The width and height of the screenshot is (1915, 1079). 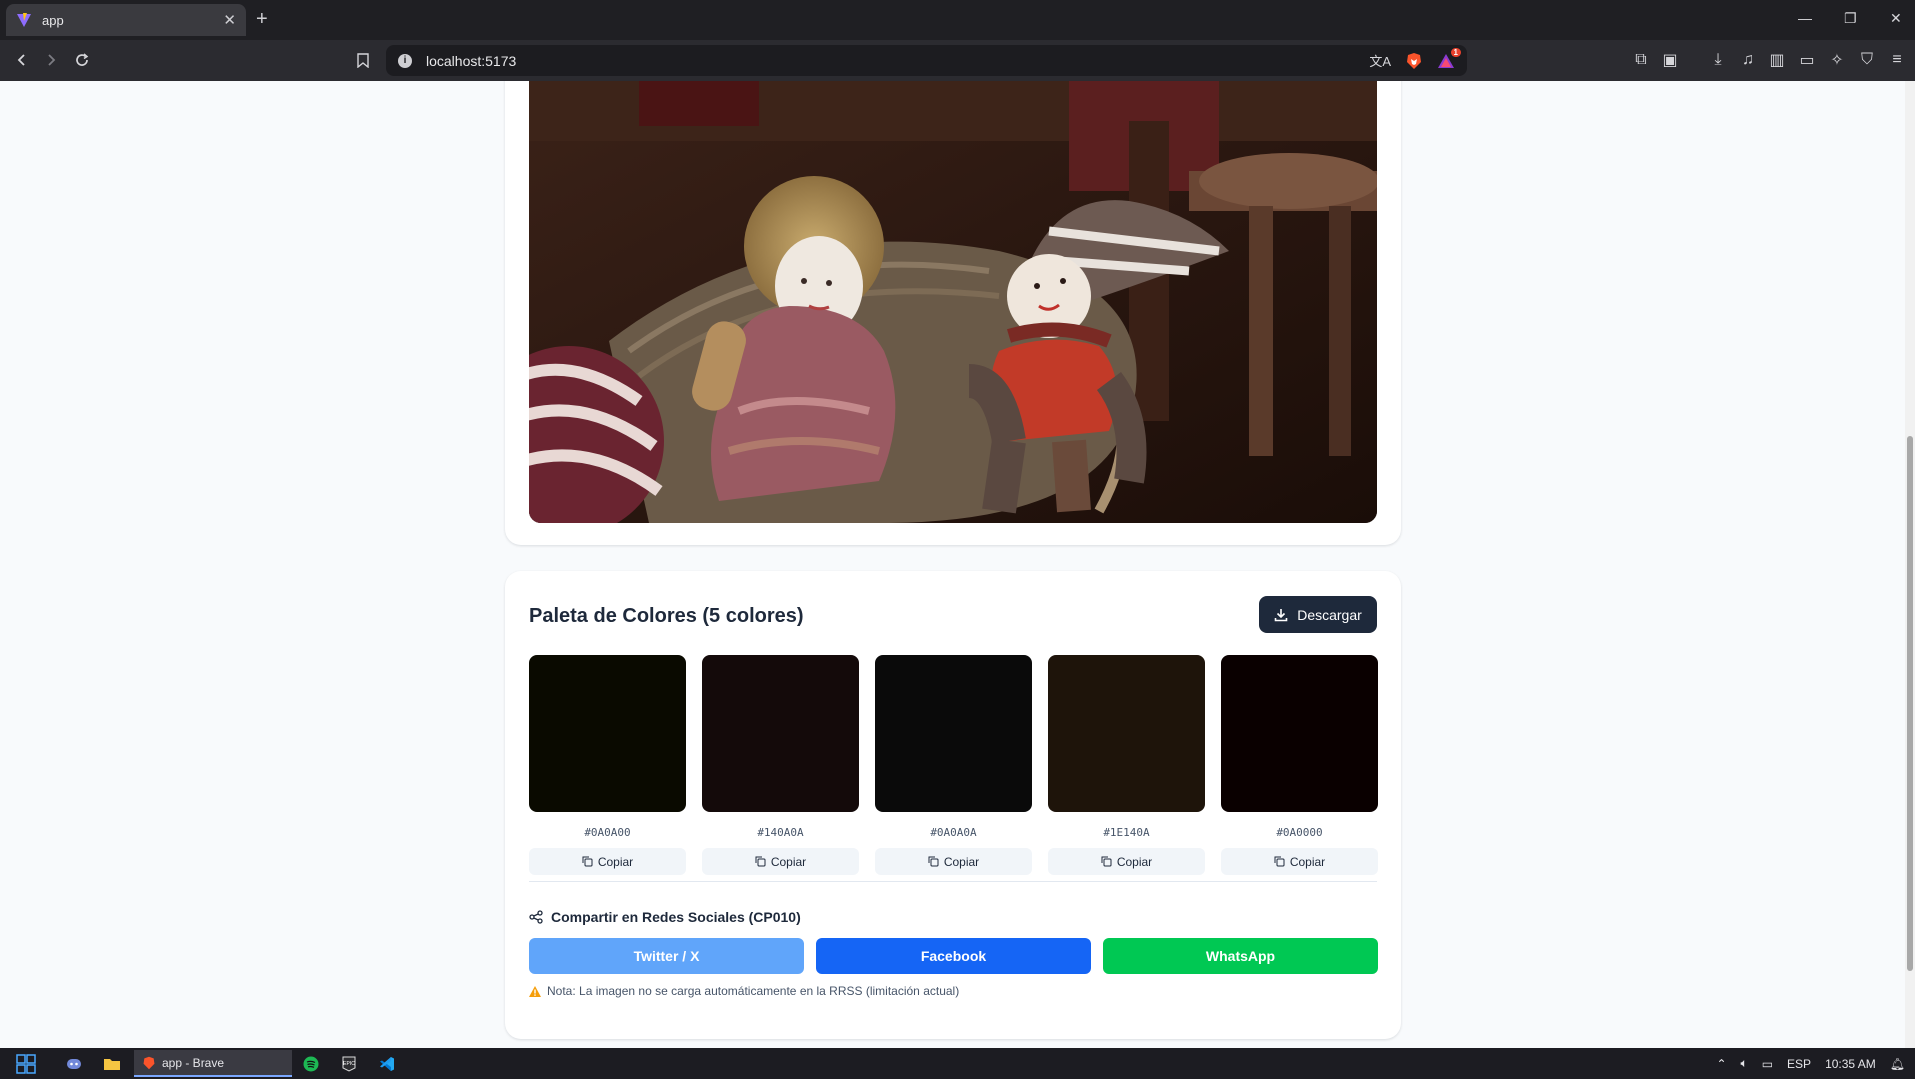 I want to click on taskbar-brave-app: app - Brave, so click(x=213, y=1063).